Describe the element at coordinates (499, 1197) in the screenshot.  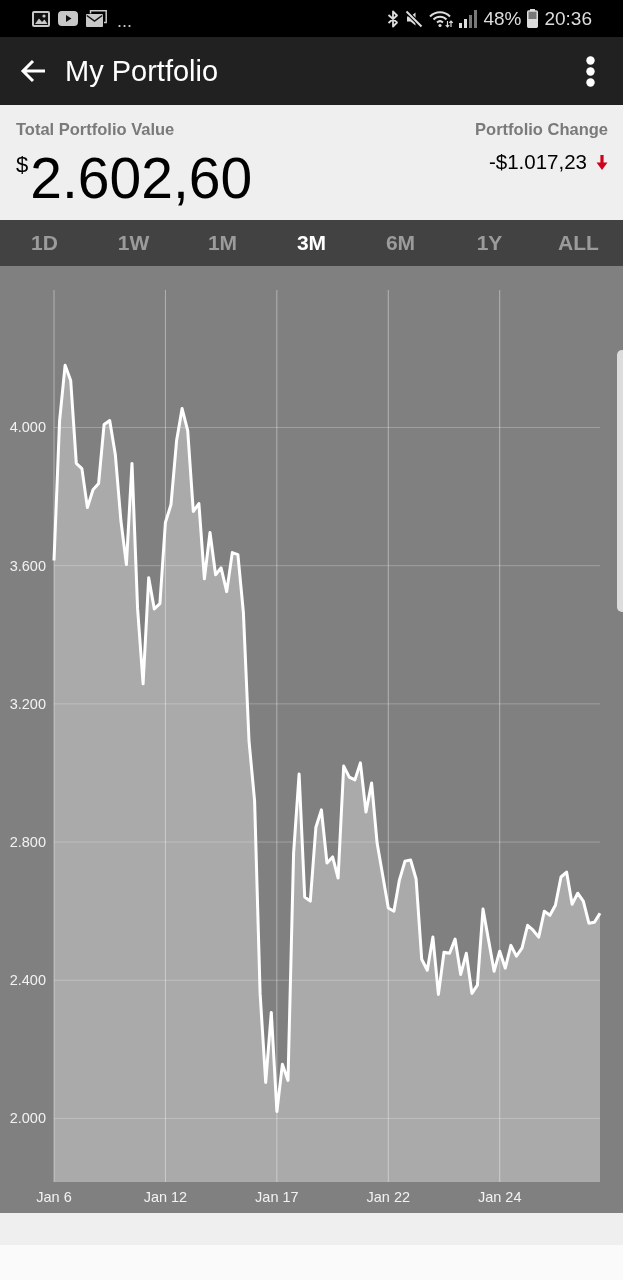
I see `x-axis-label: Jan 24` at that location.